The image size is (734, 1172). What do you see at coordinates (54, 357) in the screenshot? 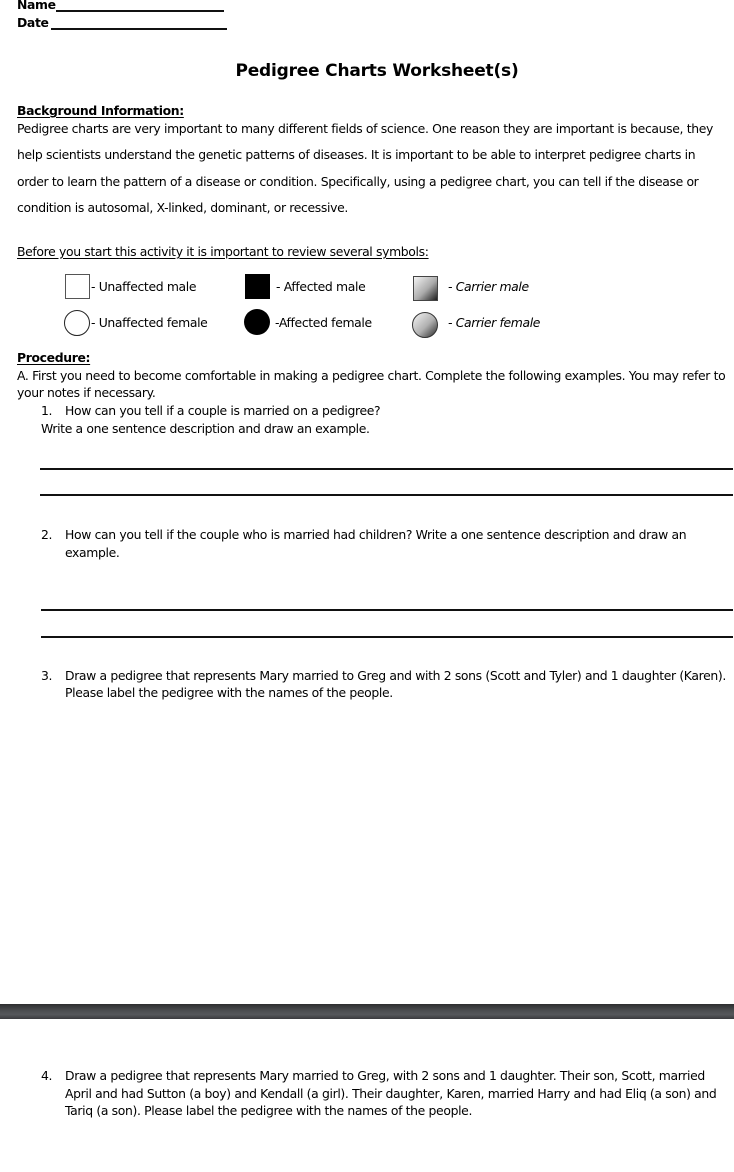
I see `procedure-heading: Procedure:` at bounding box center [54, 357].